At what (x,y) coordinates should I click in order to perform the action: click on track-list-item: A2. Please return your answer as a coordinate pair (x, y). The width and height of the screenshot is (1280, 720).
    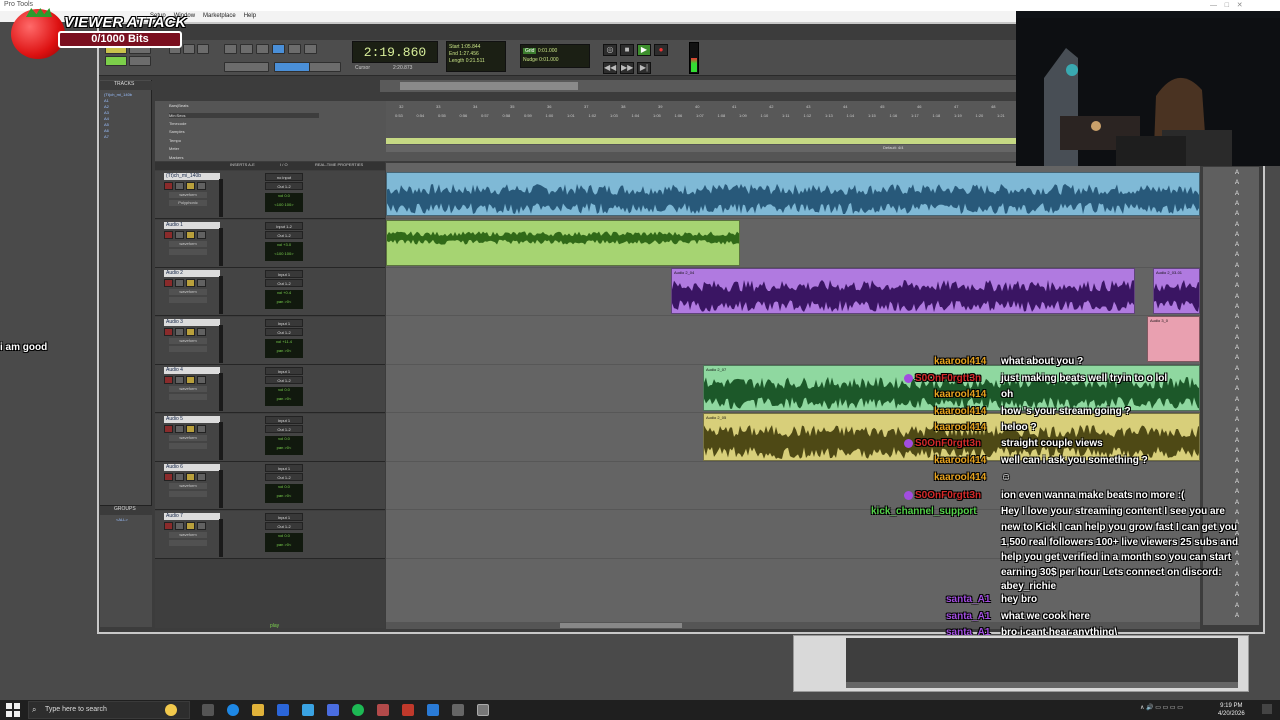
    Looking at the image, I should click on (124, 106).